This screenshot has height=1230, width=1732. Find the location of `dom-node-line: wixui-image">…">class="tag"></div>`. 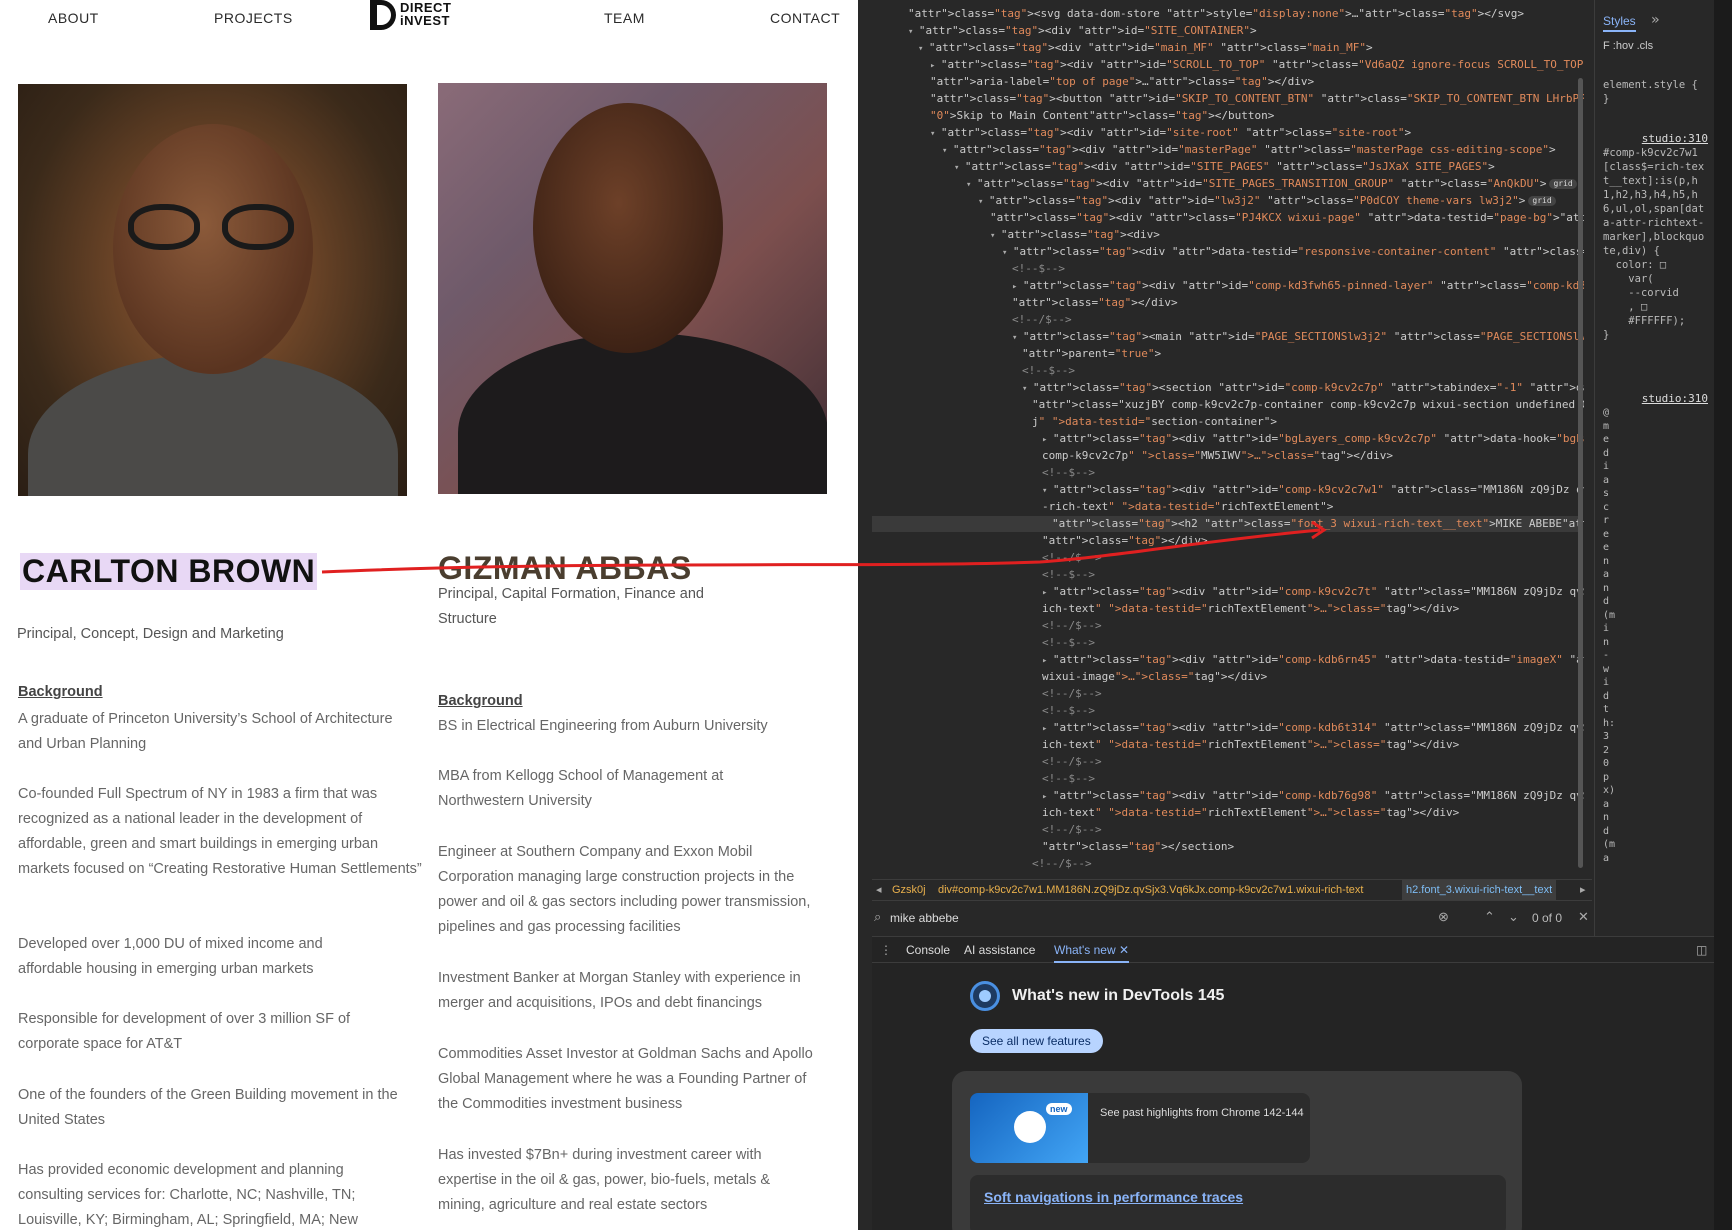

dom-node-line: wixui-image">…">class="tag"></div> is located at coordinates (1154, 677).